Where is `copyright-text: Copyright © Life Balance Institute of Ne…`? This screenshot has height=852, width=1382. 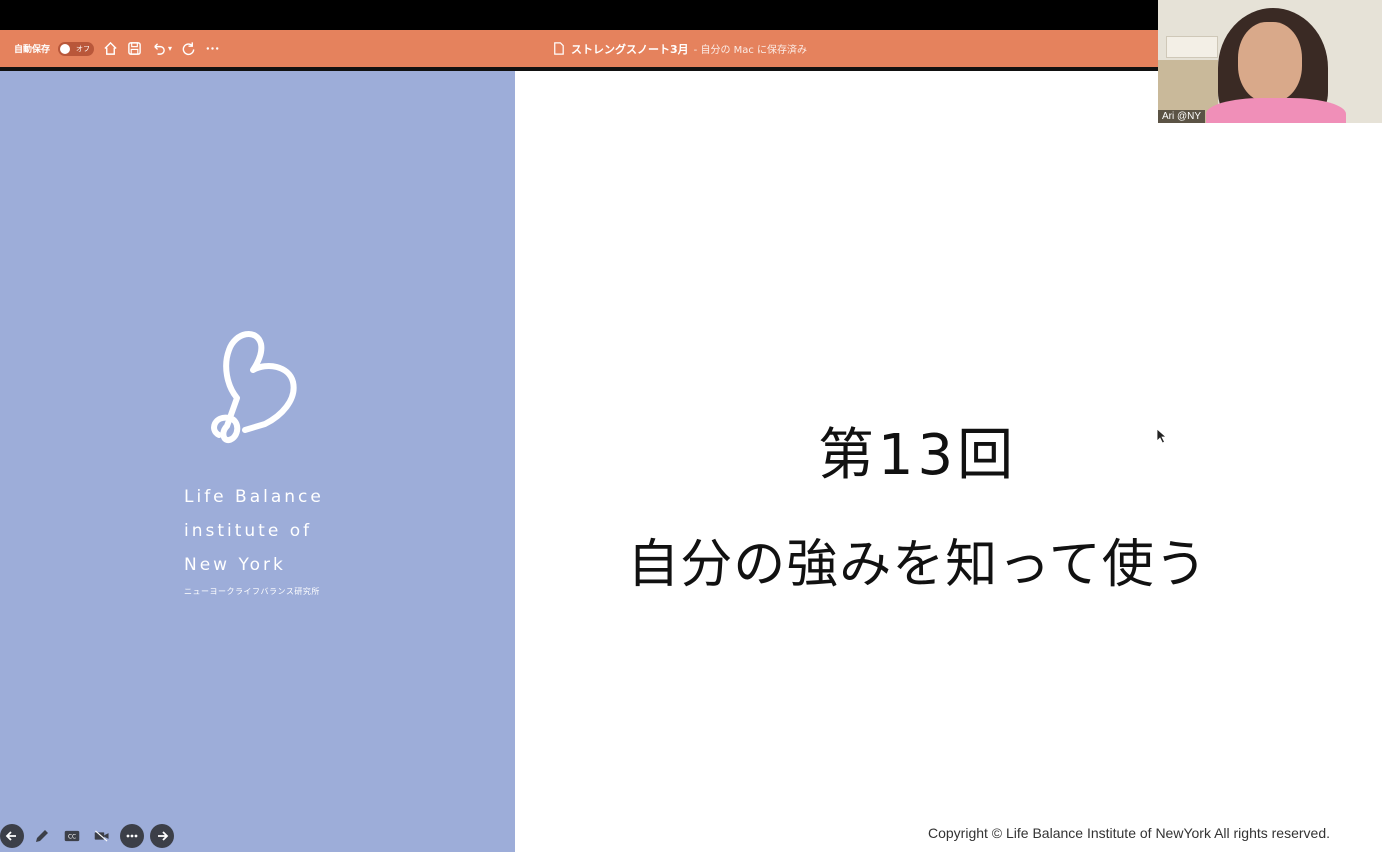
copyright-text: Copyright © Life Balance Institute of Ne… is located at coordinates (1129, 833).